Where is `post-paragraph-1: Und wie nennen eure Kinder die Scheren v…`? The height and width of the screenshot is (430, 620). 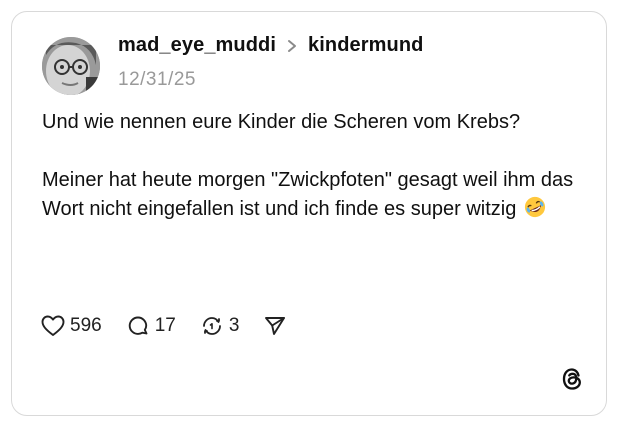
post-paragraph-1: Und wie nennen eure Kinder die Scheren v… is located at coordinates (281, 122).